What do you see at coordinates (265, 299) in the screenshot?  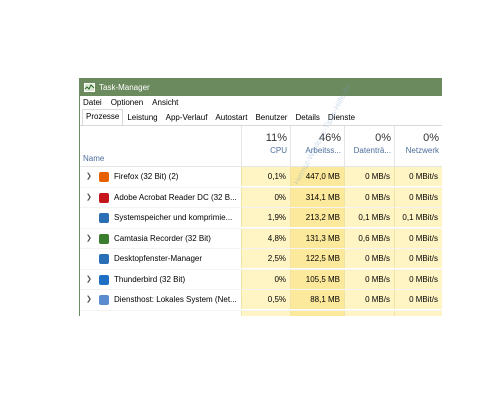 I see `cpu-cell: 0,5%` at bounding box center [265, 299].